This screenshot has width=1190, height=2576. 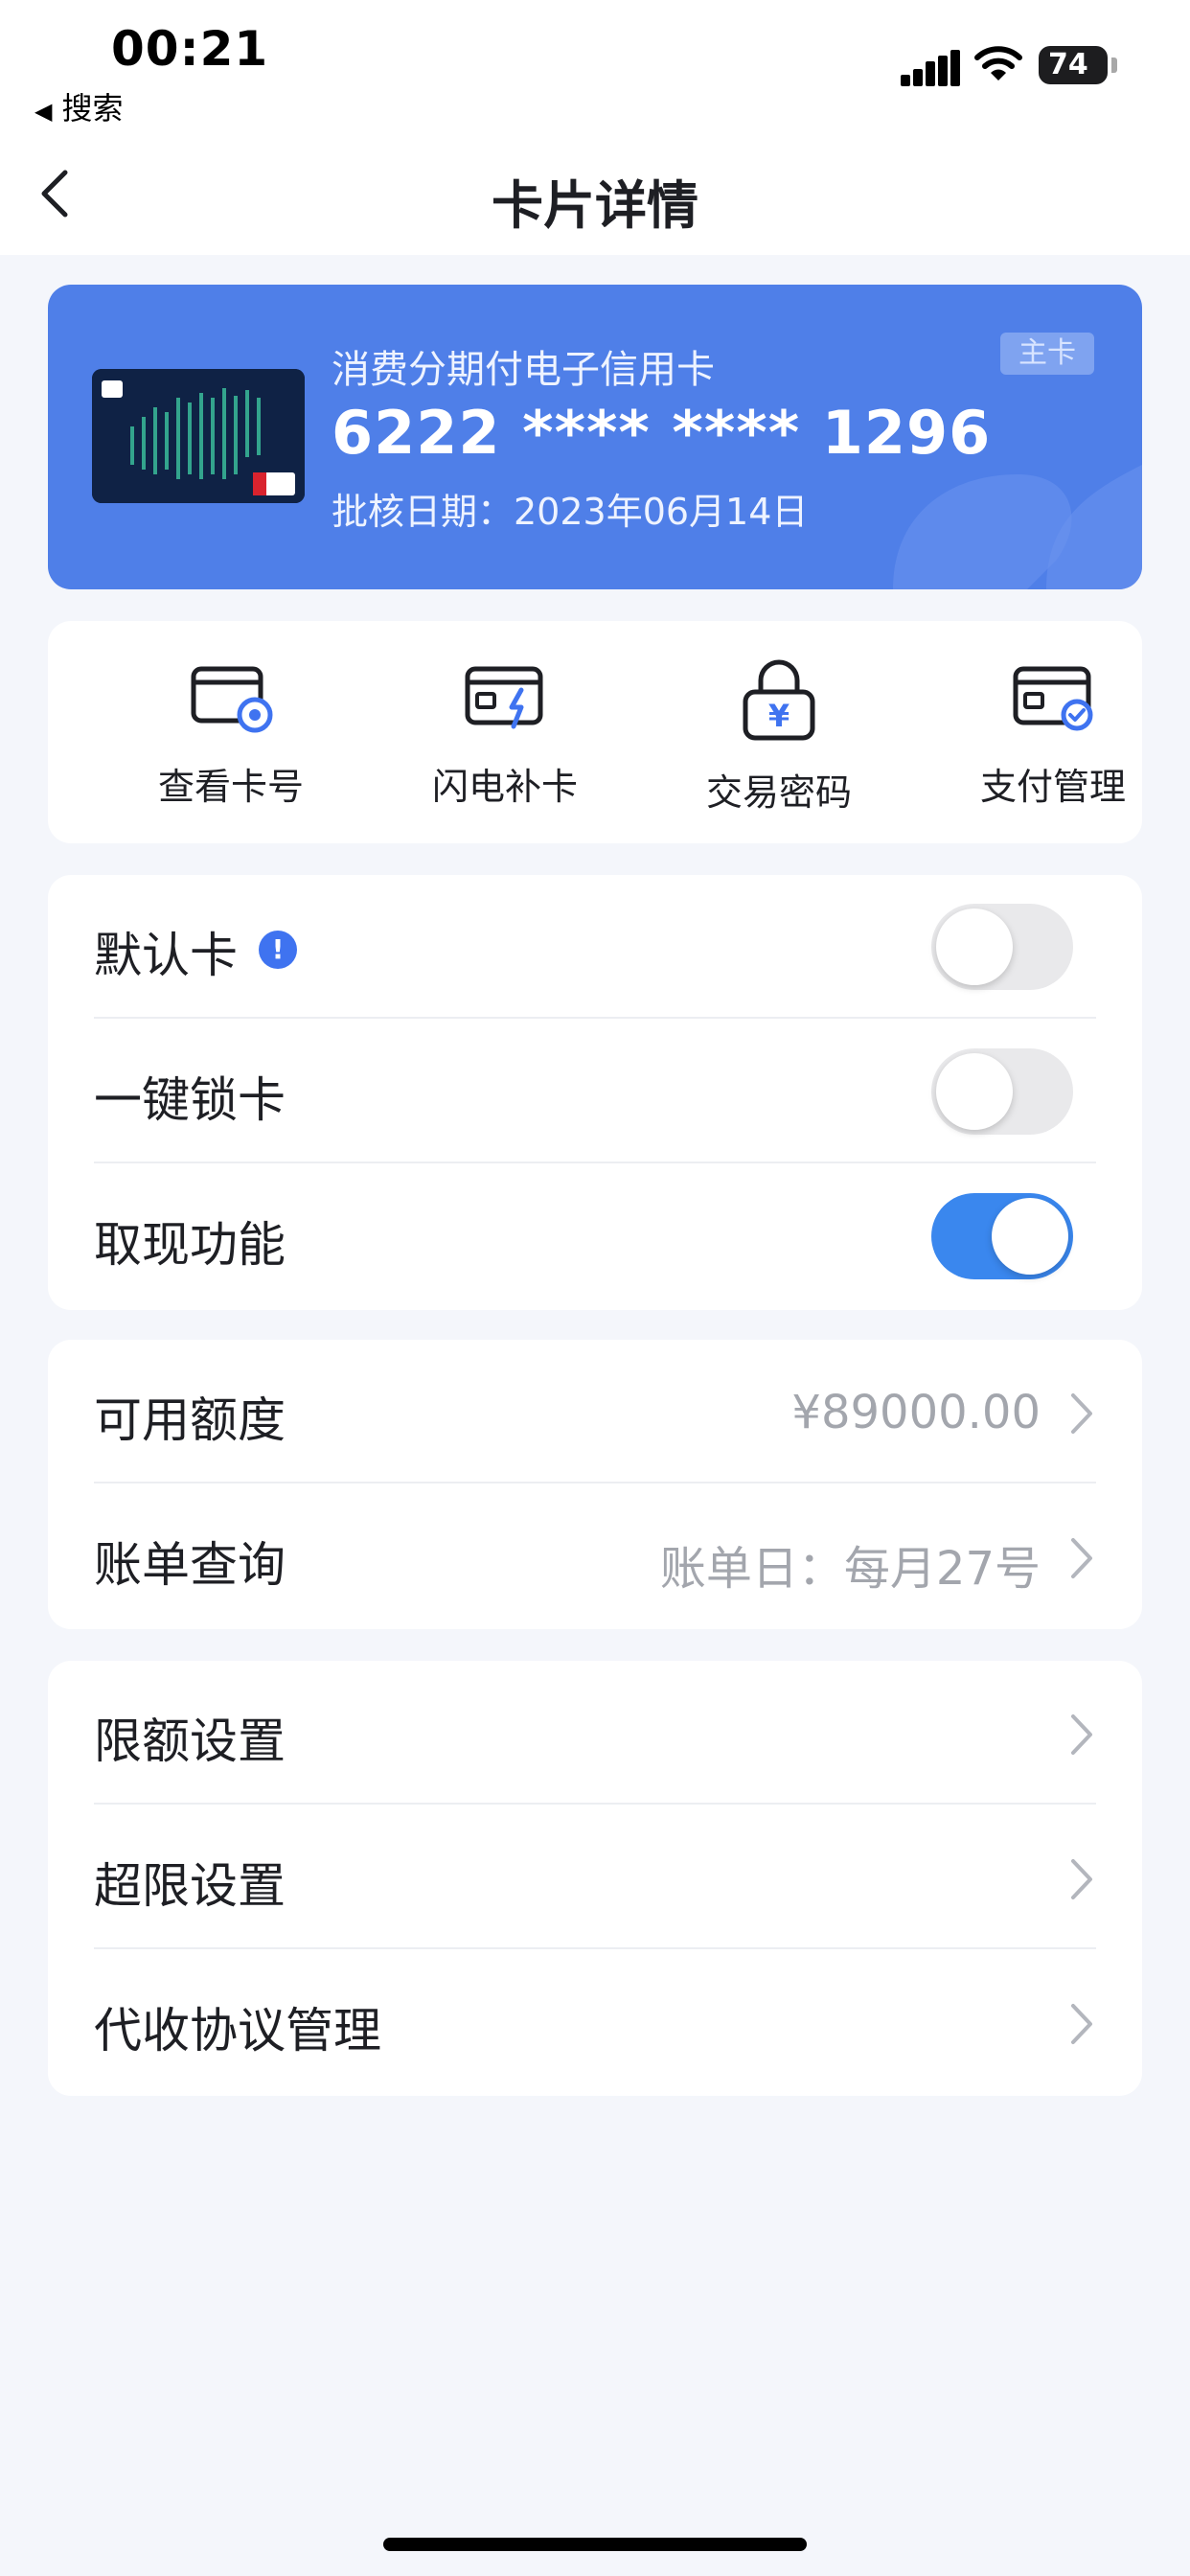 What do you see at coordinates (278, 950) in the screenshot?
I see `info-icon: !` at bounding box center [278, 950].